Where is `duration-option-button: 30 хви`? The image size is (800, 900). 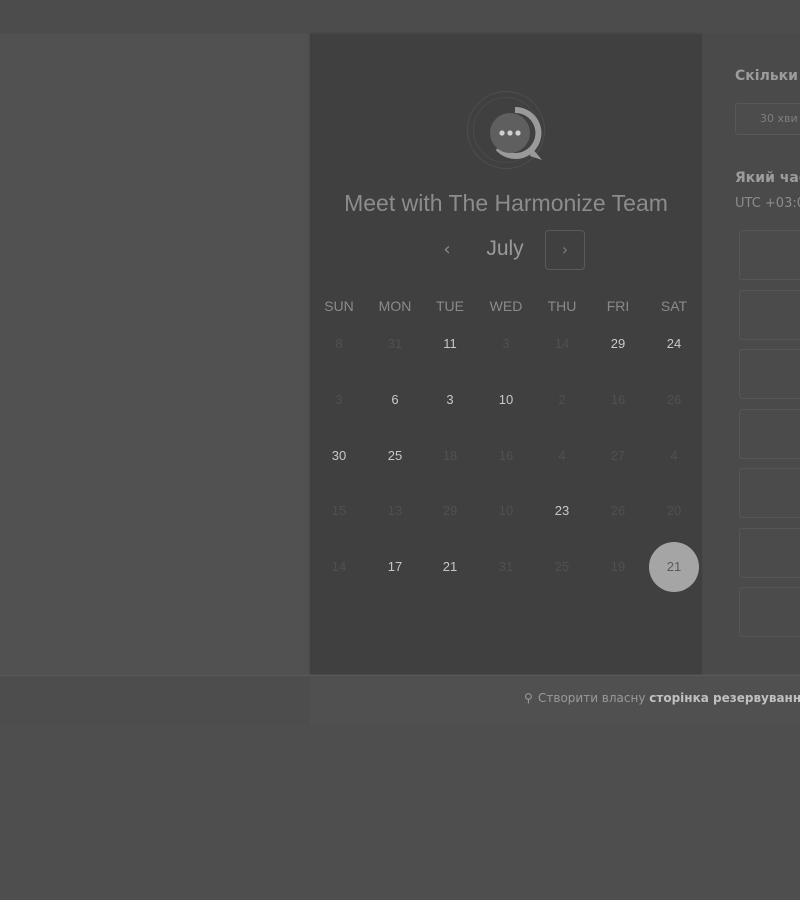 duration-option-button: 30 хви is located at coordinates (767, 119).